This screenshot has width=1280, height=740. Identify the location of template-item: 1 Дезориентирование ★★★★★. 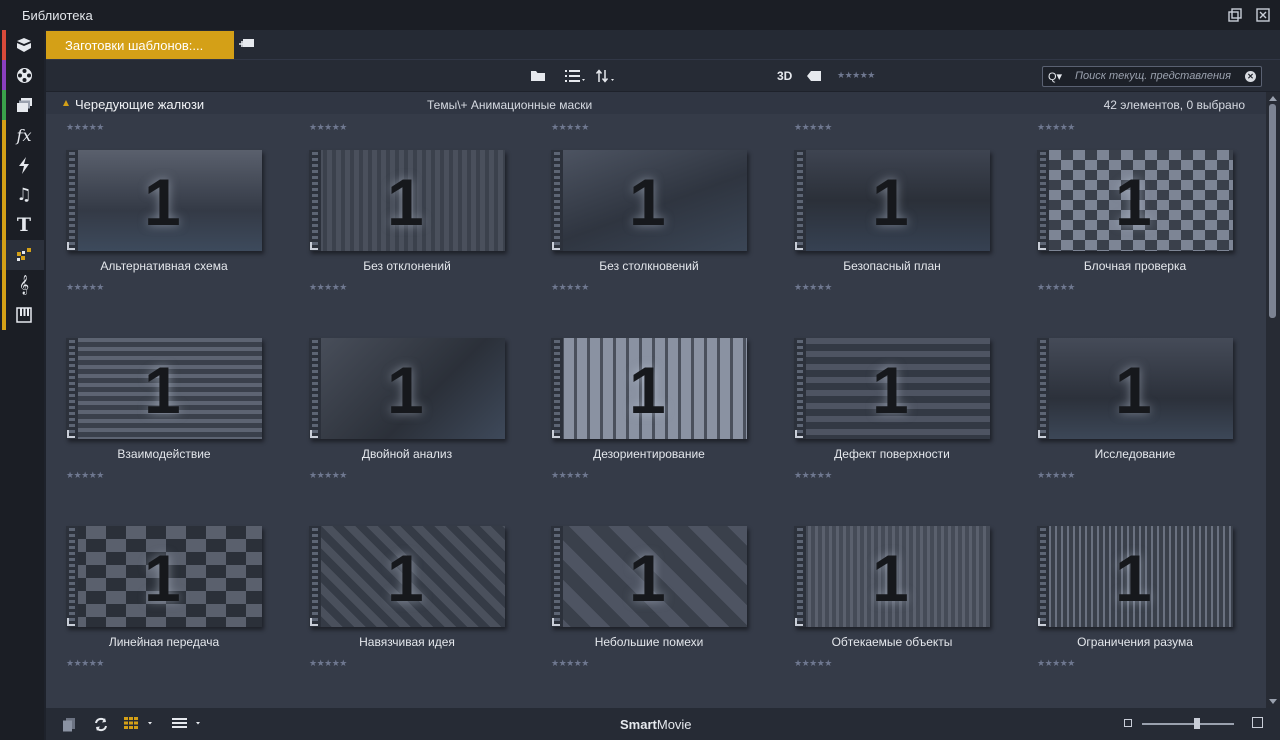
(652, 409).